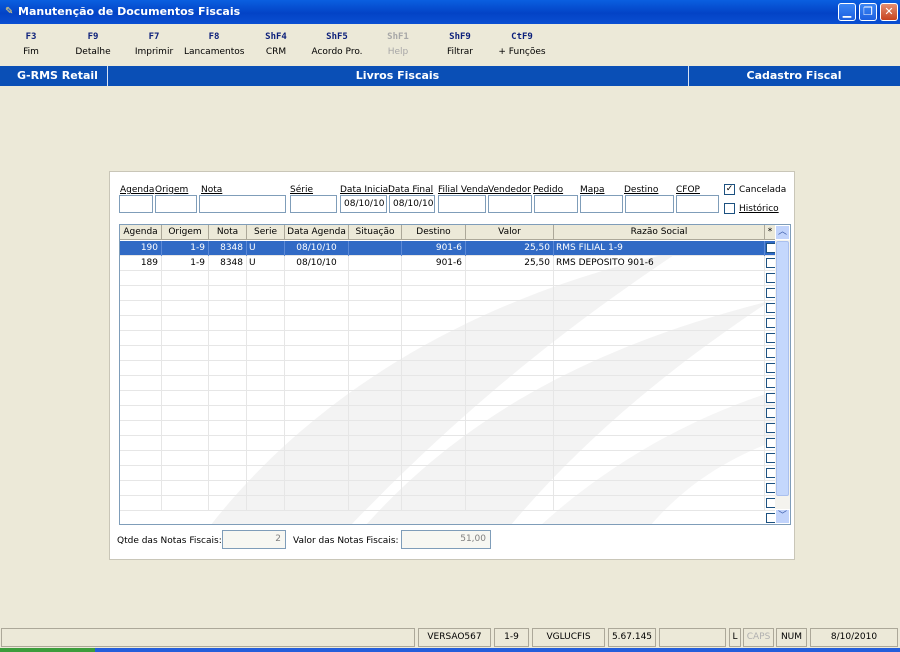 This screenshot has width=900, height=652. What do you see at coordinates (450, 12) in the screenshot?
I see `window-title-bar: ✎ Manutenção de Documentos Fiscais ▁ ❐ ✕` at bounding box center [450, 12].